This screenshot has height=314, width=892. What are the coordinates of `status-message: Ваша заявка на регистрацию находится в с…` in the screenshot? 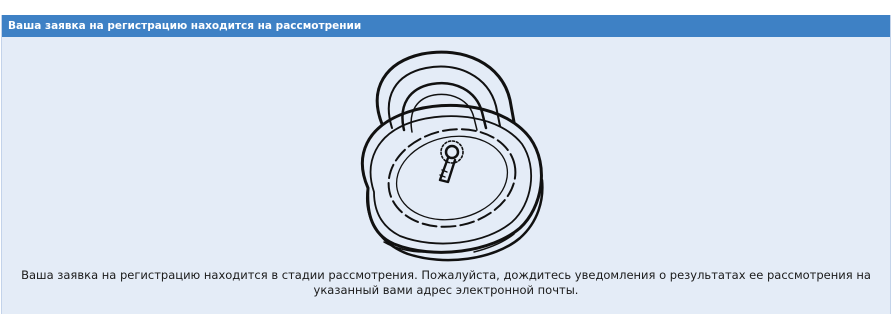 It's located at (446, 282).